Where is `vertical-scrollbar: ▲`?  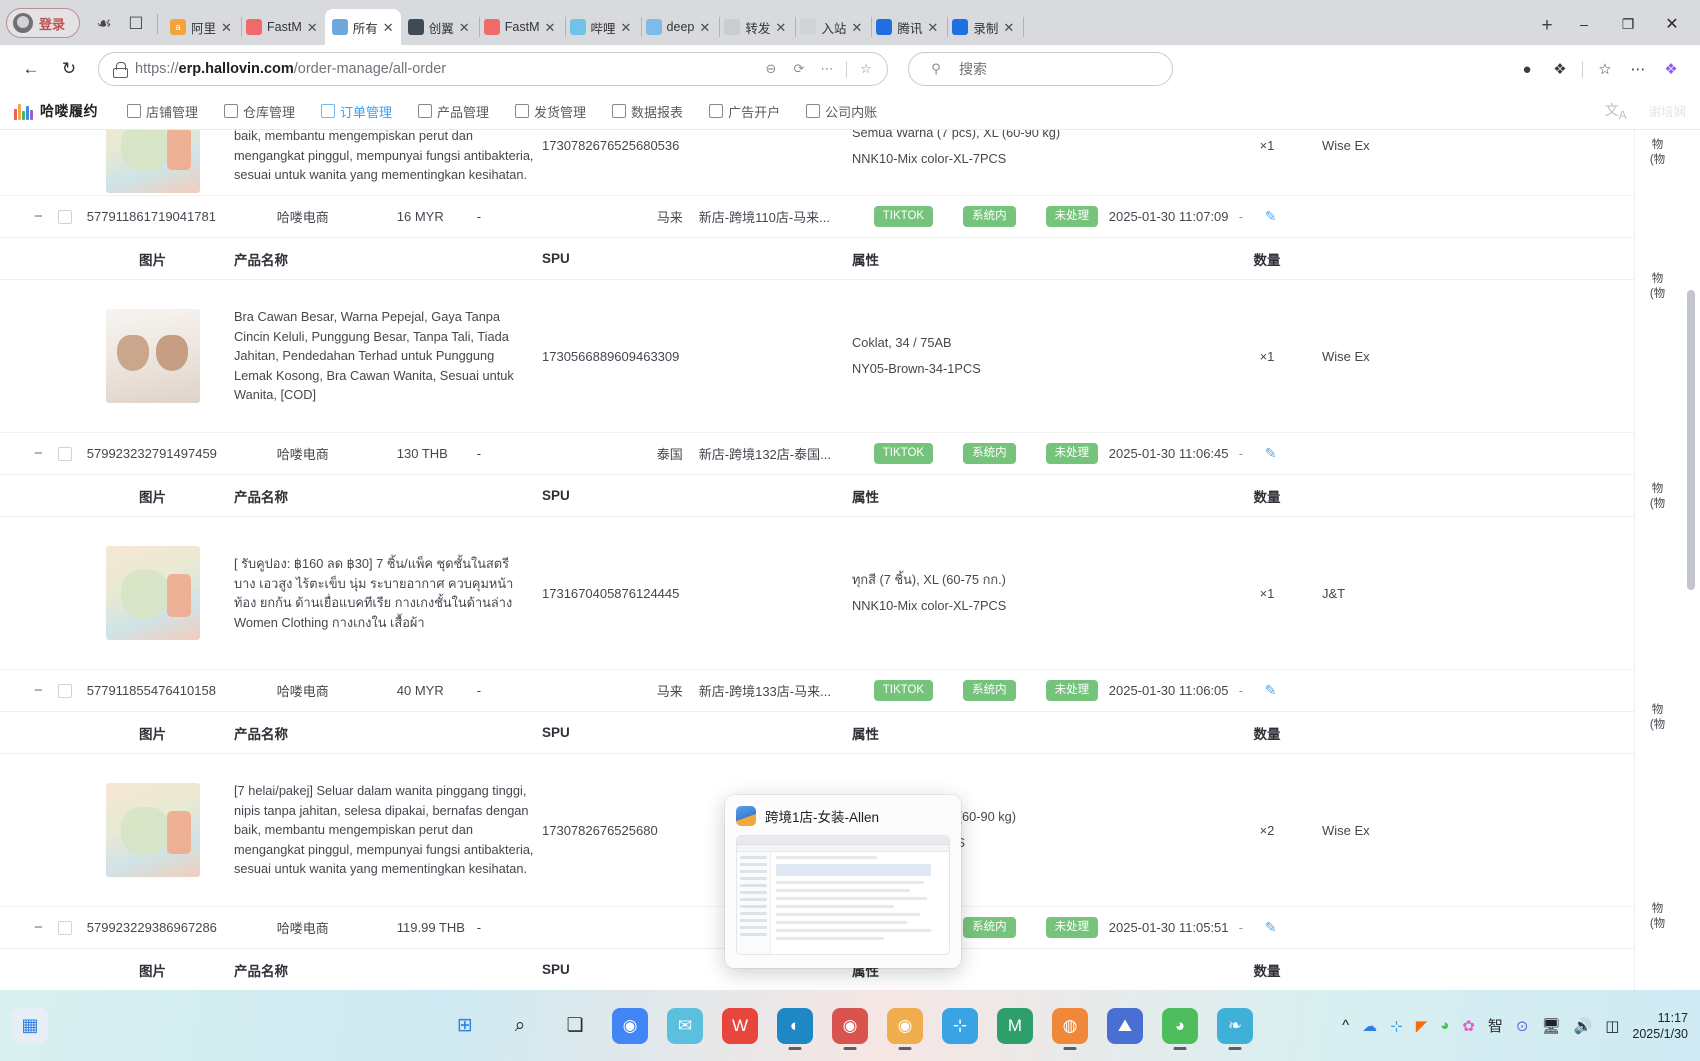 vertical-scrollbar: ▲ is located at coordinates (1691, 560).